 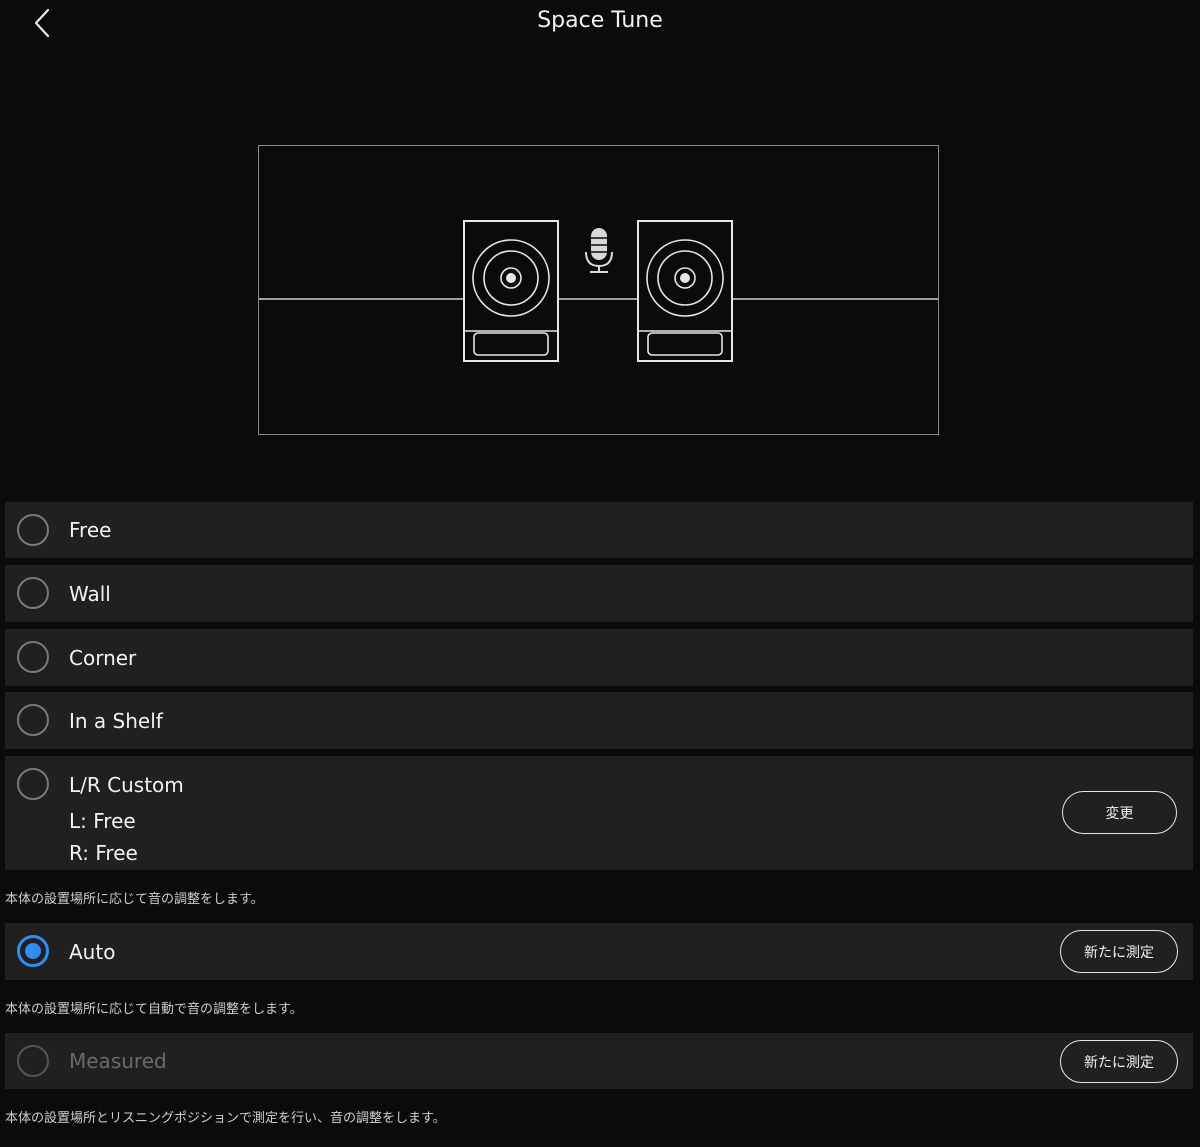 I want to click on option-free-label: Free, so click(x=90, y=530).